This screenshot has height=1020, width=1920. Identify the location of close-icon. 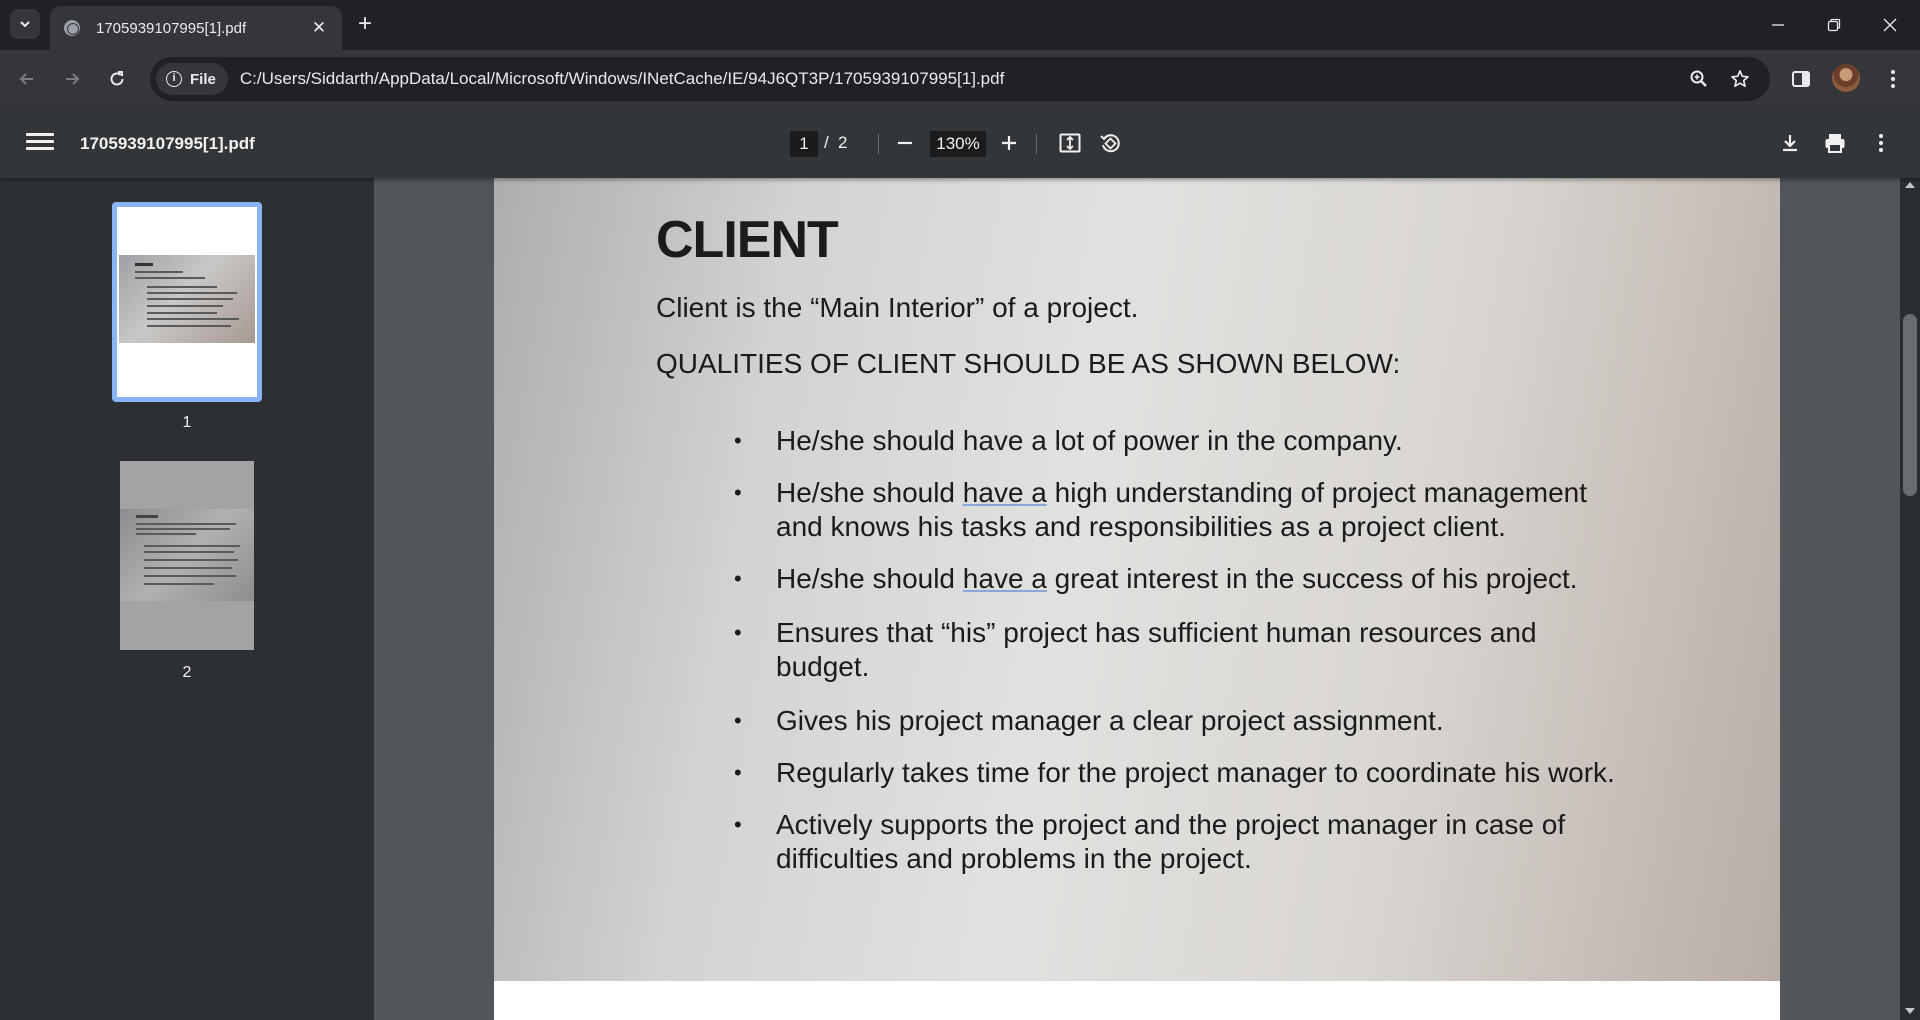
(1890, 25).